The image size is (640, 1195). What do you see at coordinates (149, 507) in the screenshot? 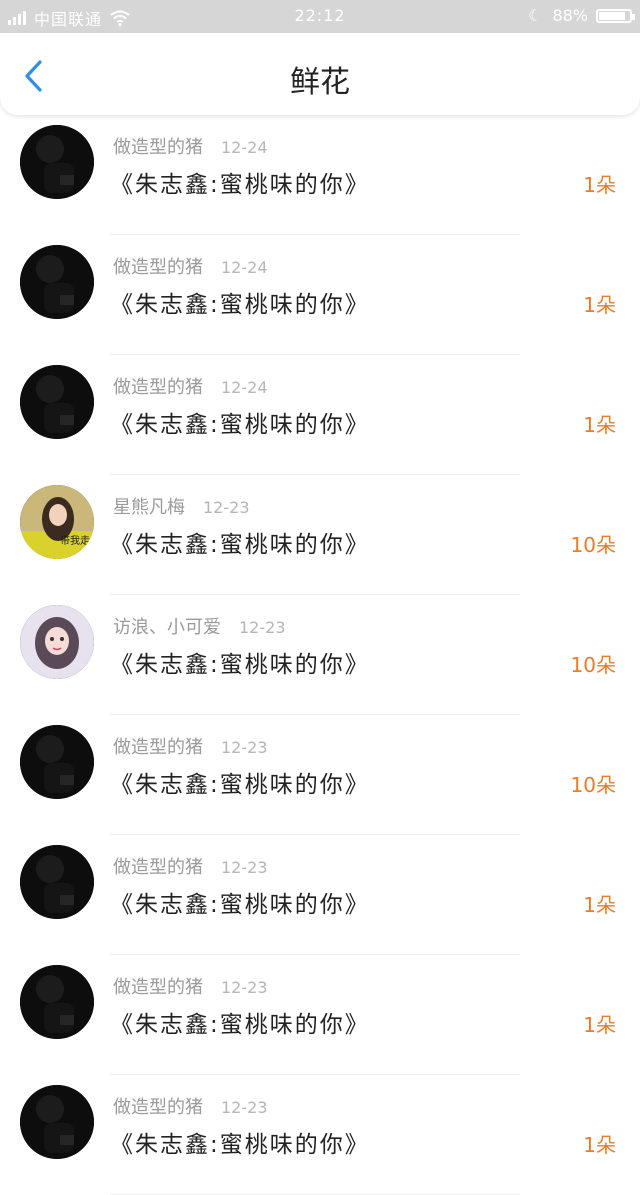
I see `user-name: 星熊凡梅` at bounding box center [149, 507].